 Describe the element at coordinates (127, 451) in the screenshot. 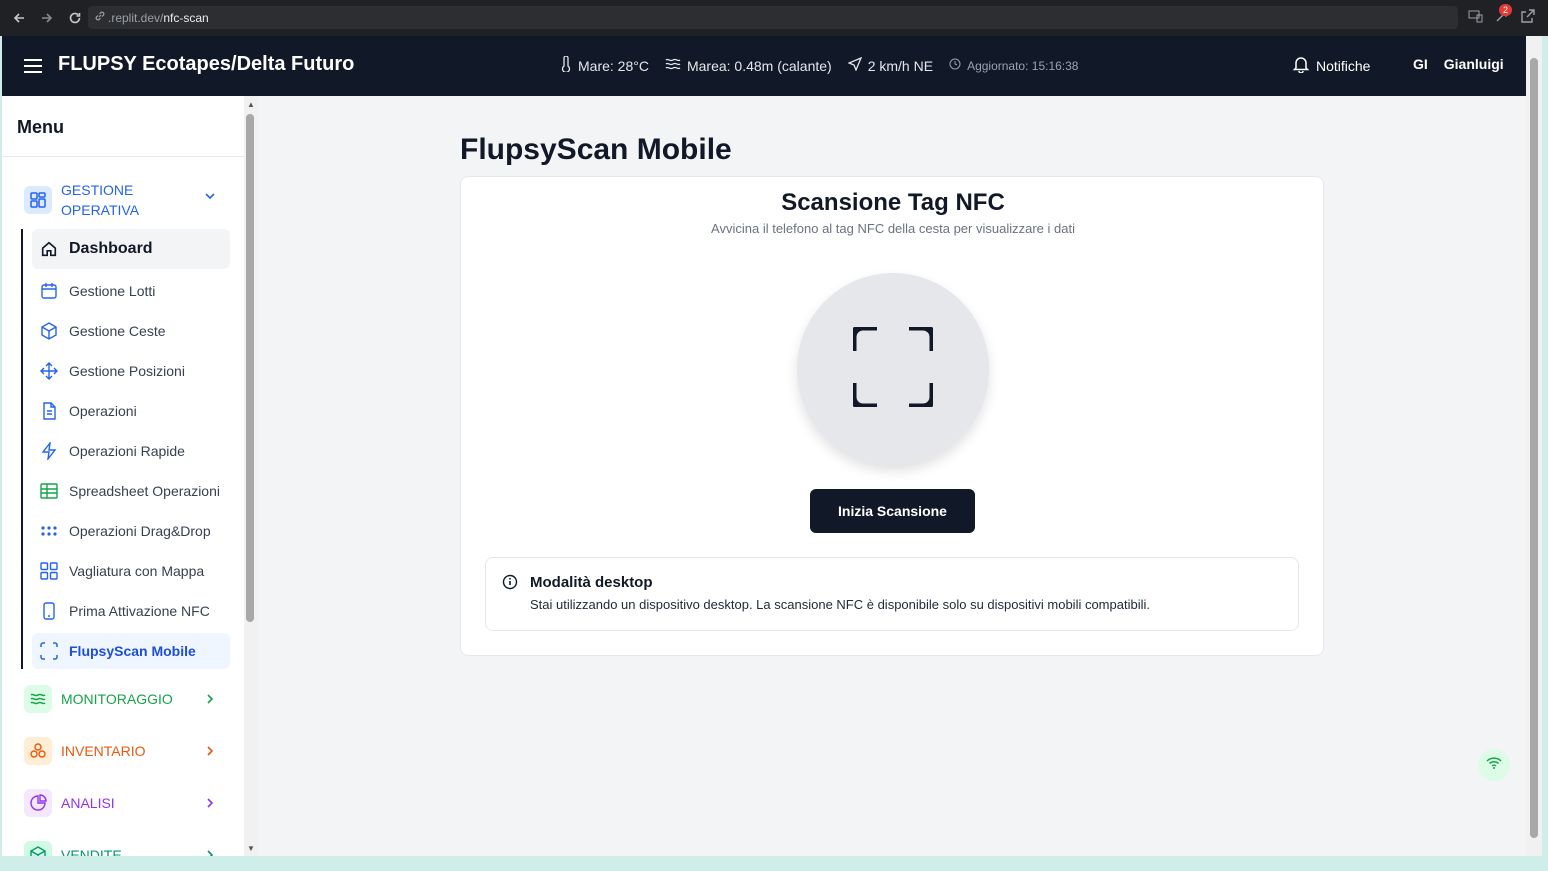

I see `sidebar-item-label: Operazioni Rapide` at that location.